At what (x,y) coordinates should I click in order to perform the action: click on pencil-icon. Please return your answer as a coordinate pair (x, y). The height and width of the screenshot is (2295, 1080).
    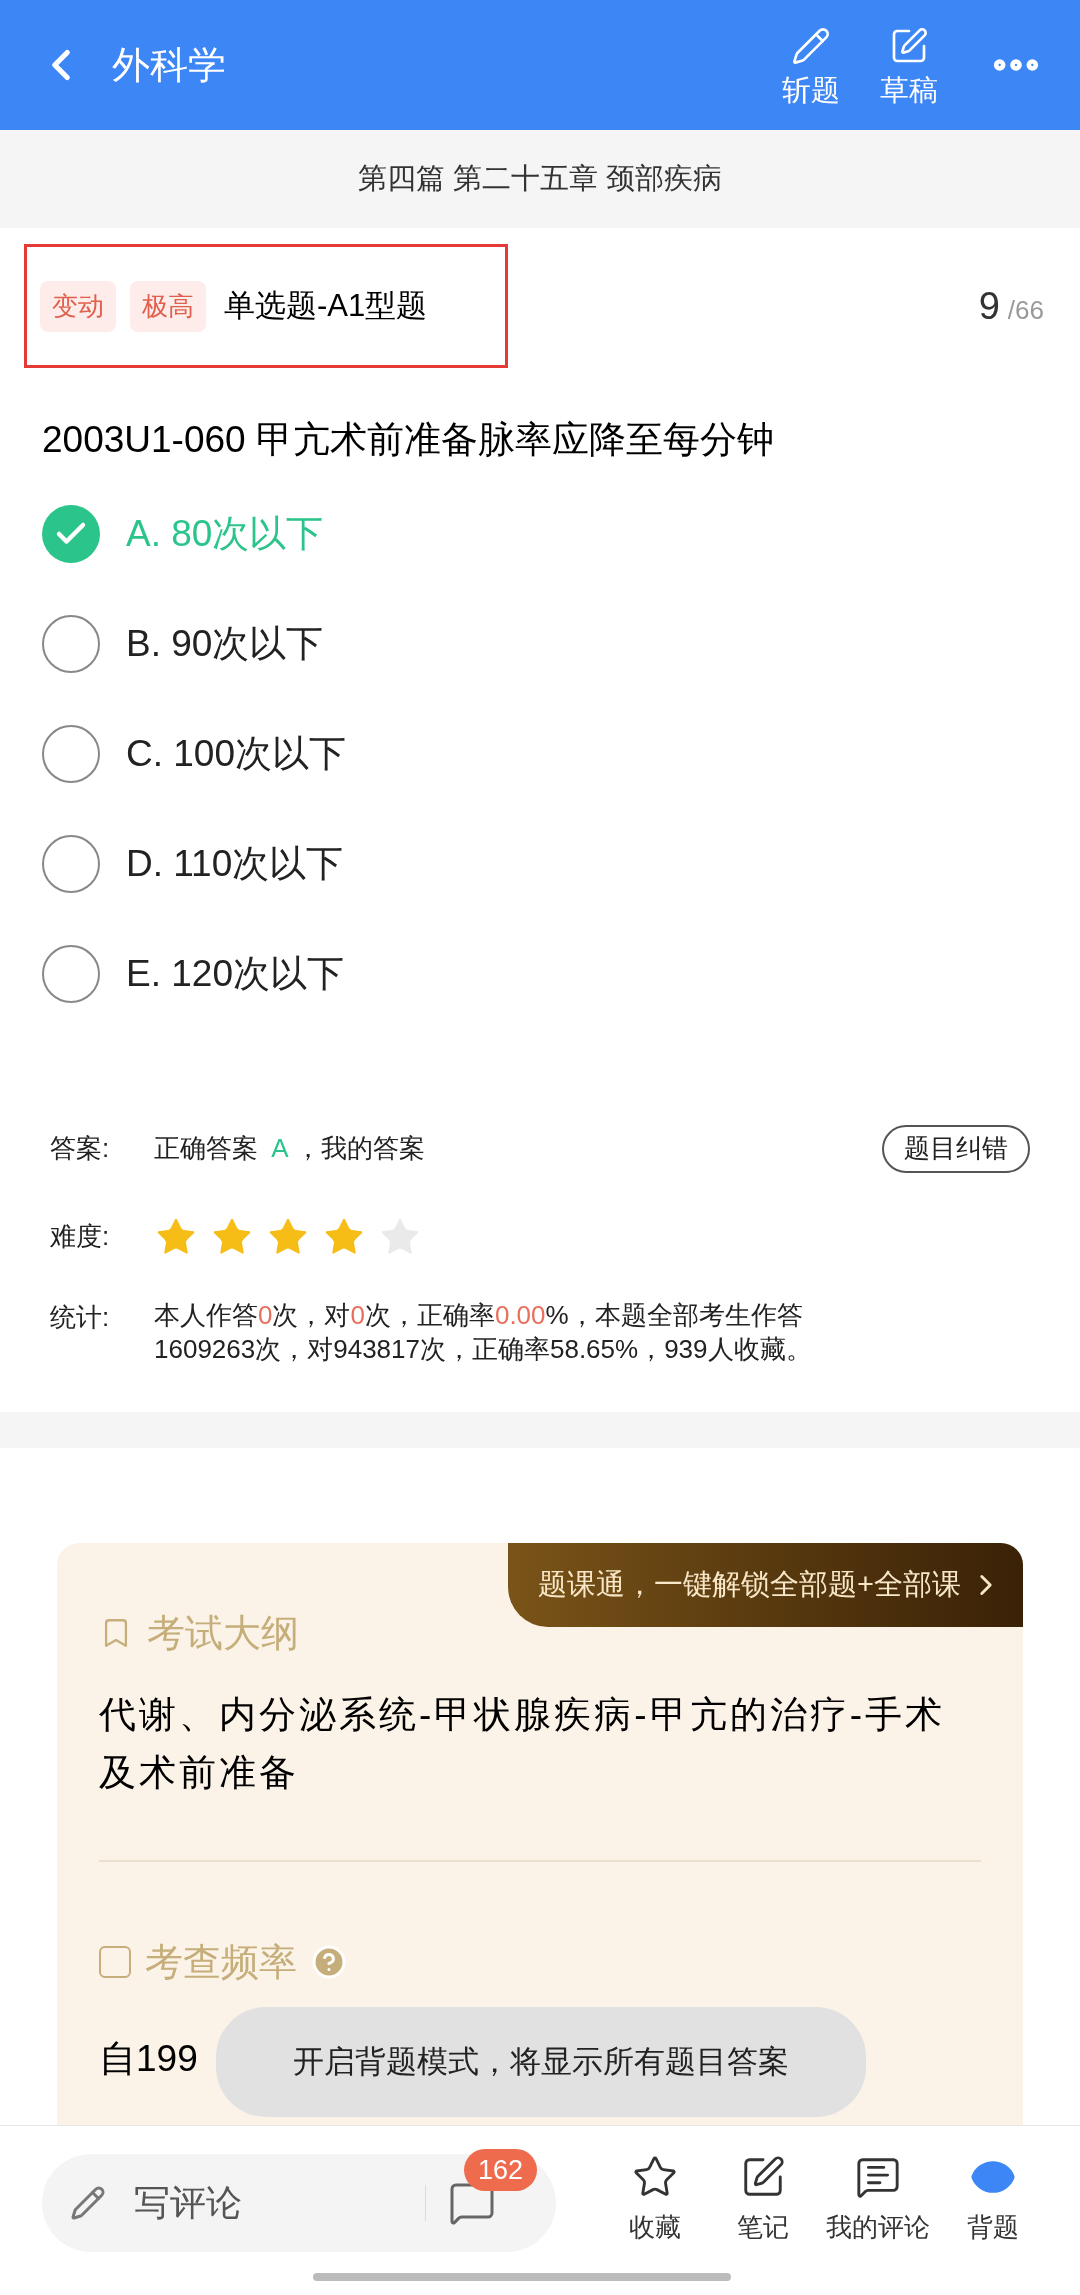
    Looking at the image, I should click on (88, 2203).